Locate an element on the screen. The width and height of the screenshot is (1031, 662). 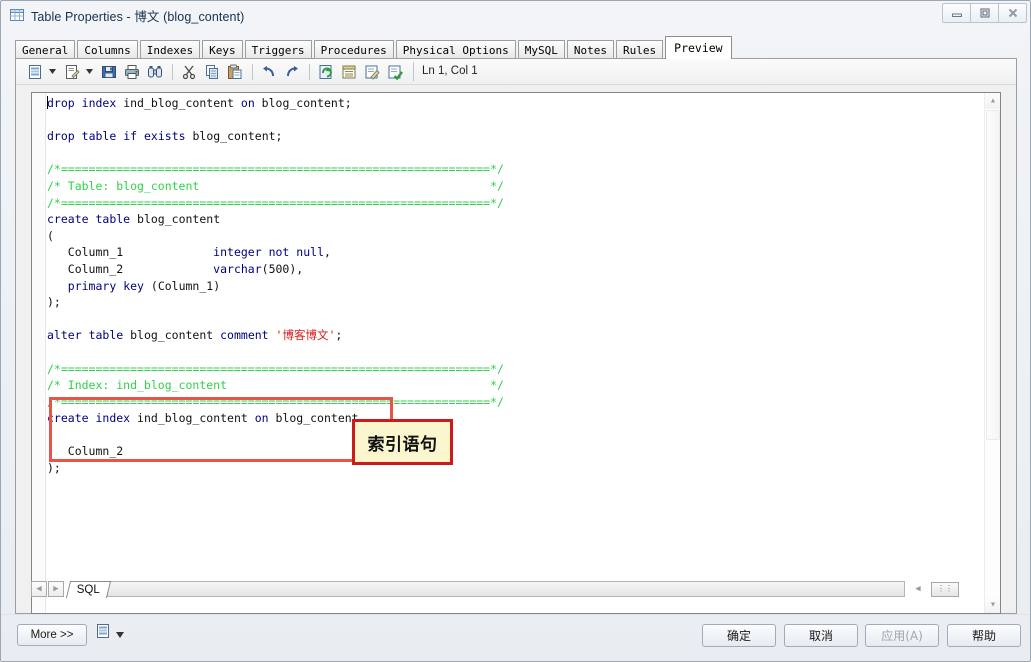
edit-document-icon is located at coordinates (72, 72).